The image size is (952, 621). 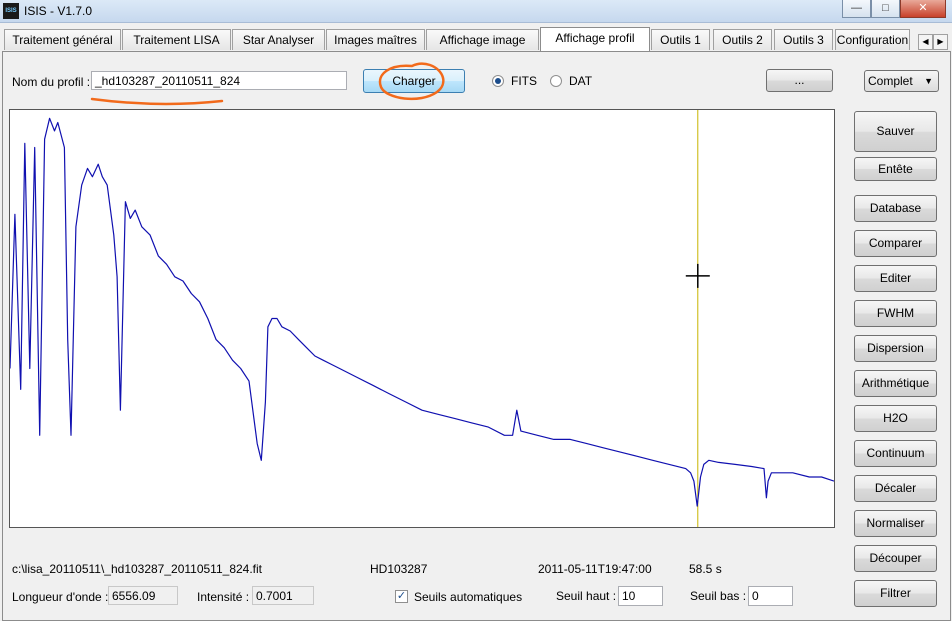 What do you see at coordinates (157, 101) in the screenshot?
I see `underline-annotation` at bounding box center [157, 101].